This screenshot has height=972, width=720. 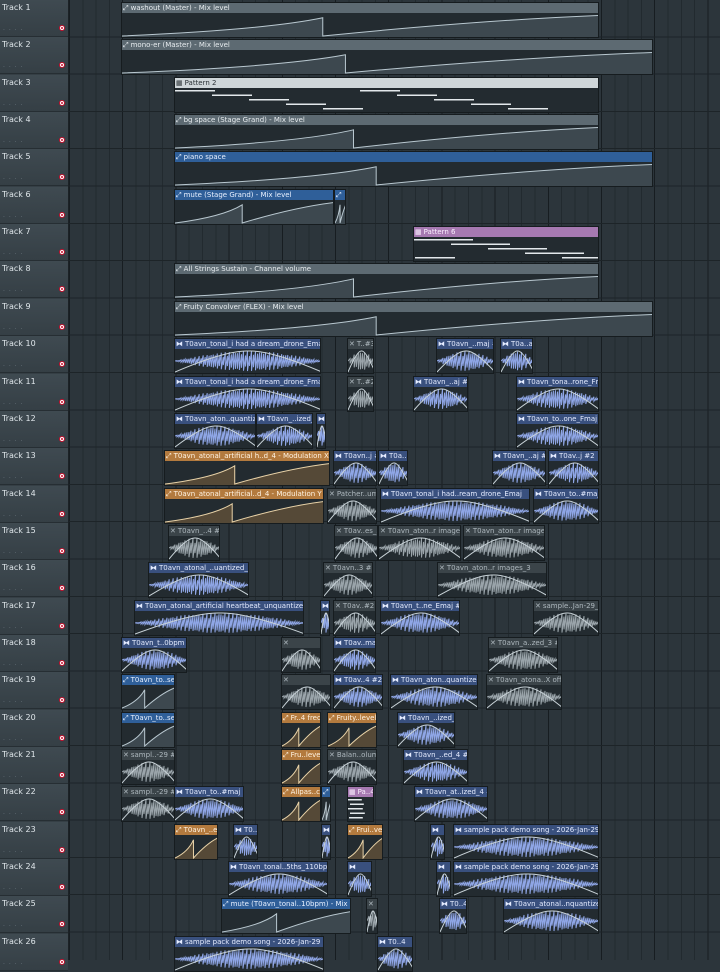 What do you see at coordinates (523, 642) in the screenshot?
I see `clip-title-bar: ✕T0avn_a..zed_3 #3` at bounding box center [523, 642].